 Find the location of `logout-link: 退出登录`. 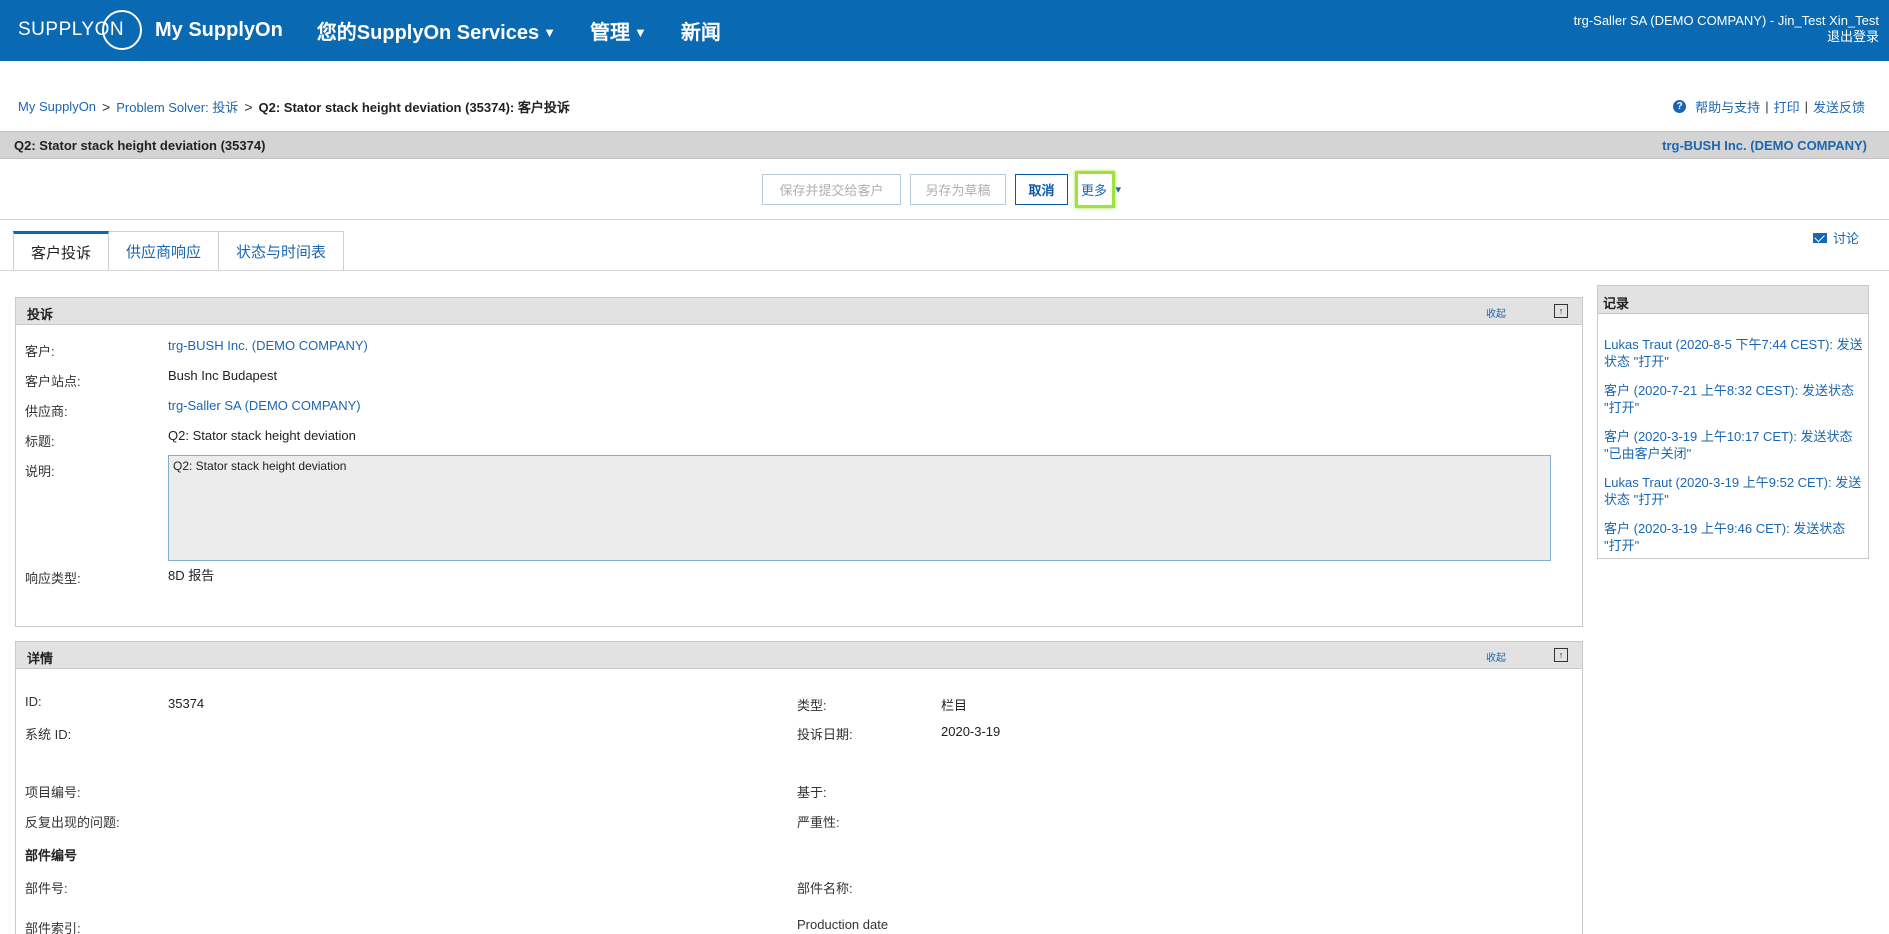

logout-link: 退出登录 is located at coordinates (1726, 37).